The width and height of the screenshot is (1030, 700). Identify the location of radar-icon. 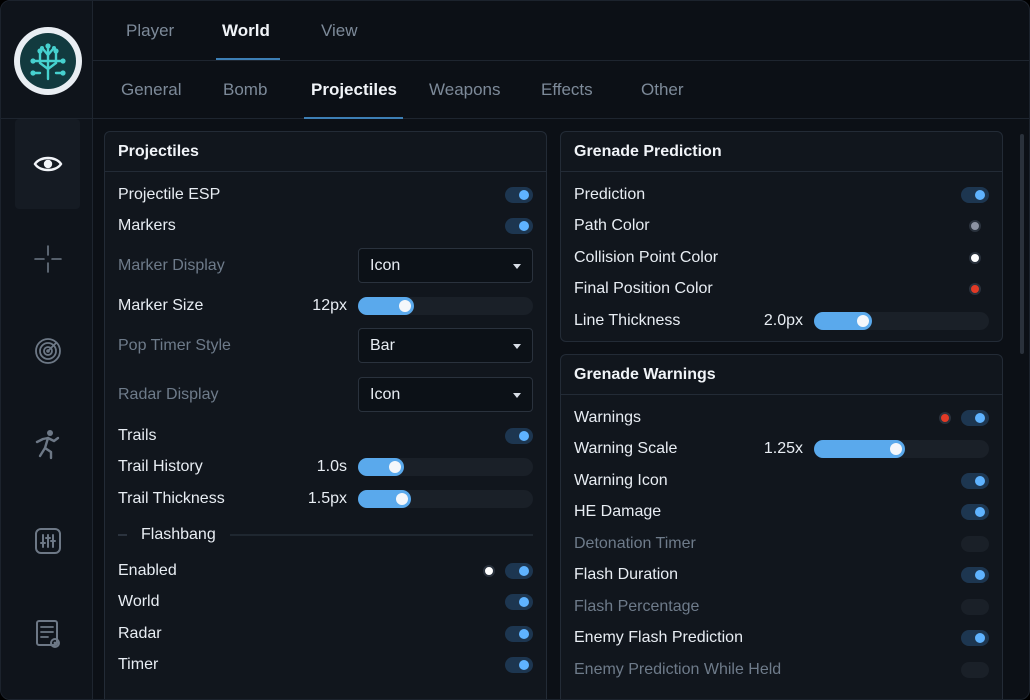
(47, 351).